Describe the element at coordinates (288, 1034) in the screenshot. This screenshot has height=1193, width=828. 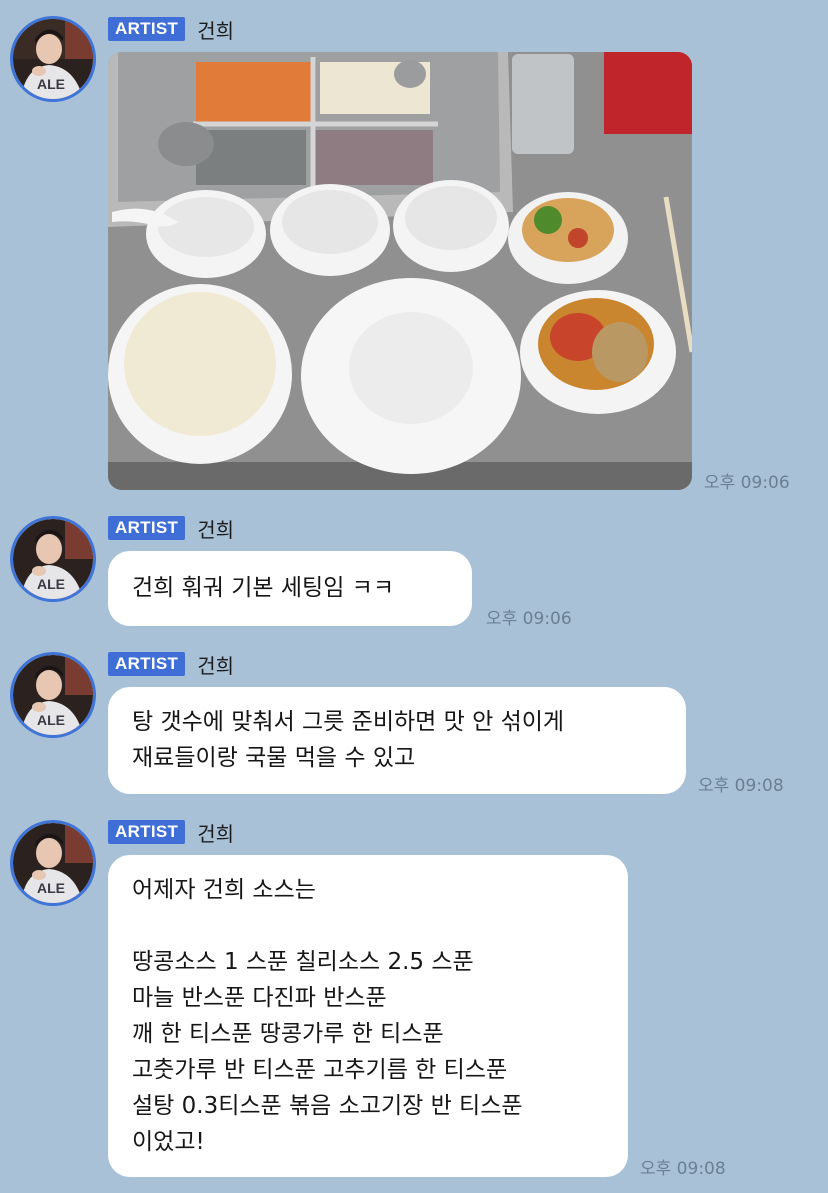
I see `message-line: 깨 한 티스푼 땅콩가루 한 티스푼` at that location.